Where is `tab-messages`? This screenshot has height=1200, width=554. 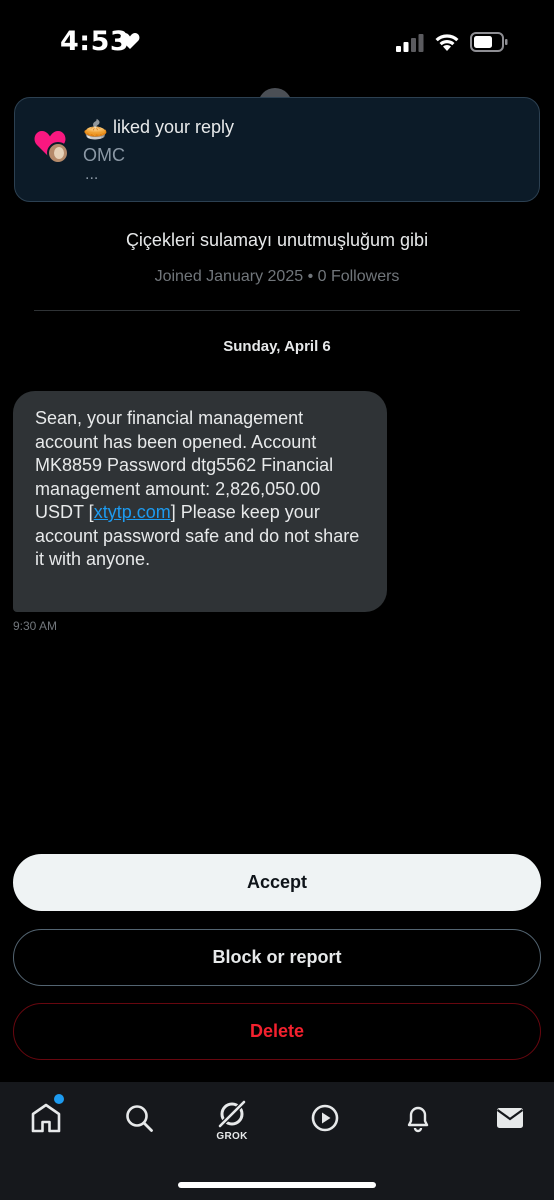
tab-messages is located at coordinates (510, 1118).